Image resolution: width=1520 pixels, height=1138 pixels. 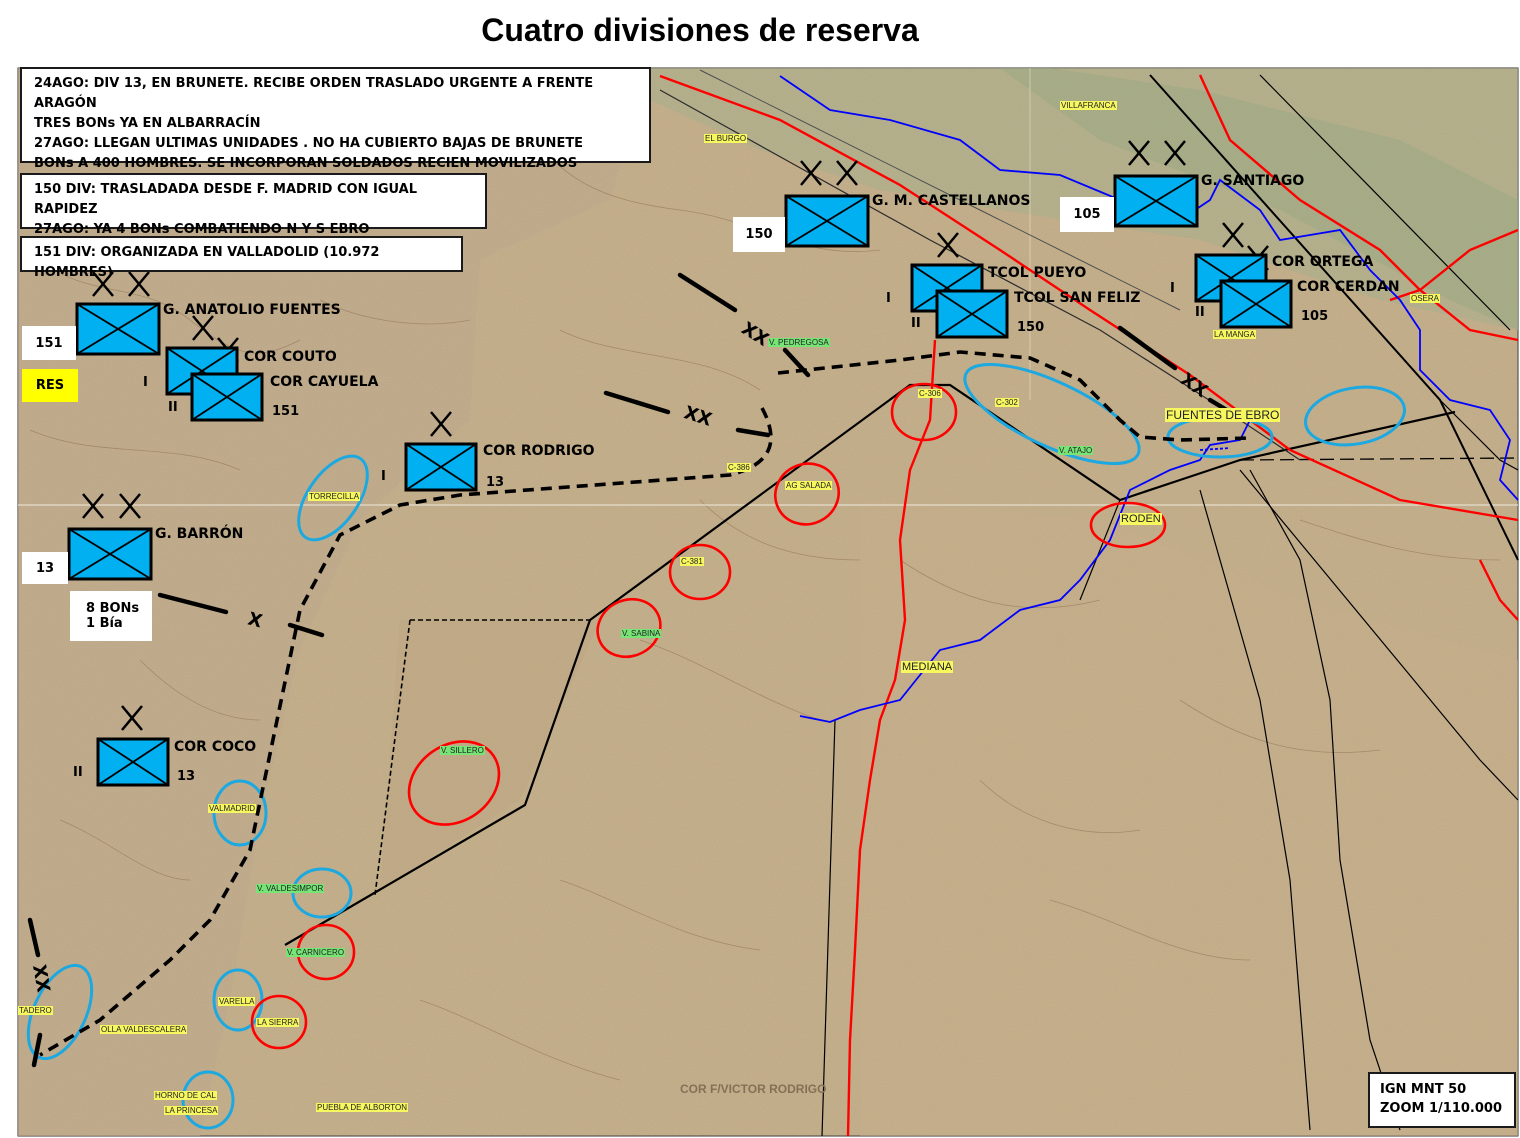 What do you see at coordinates (930, 393) in the screenshot?
I see `place-c306: C-306` at bounding box center [930, 393].